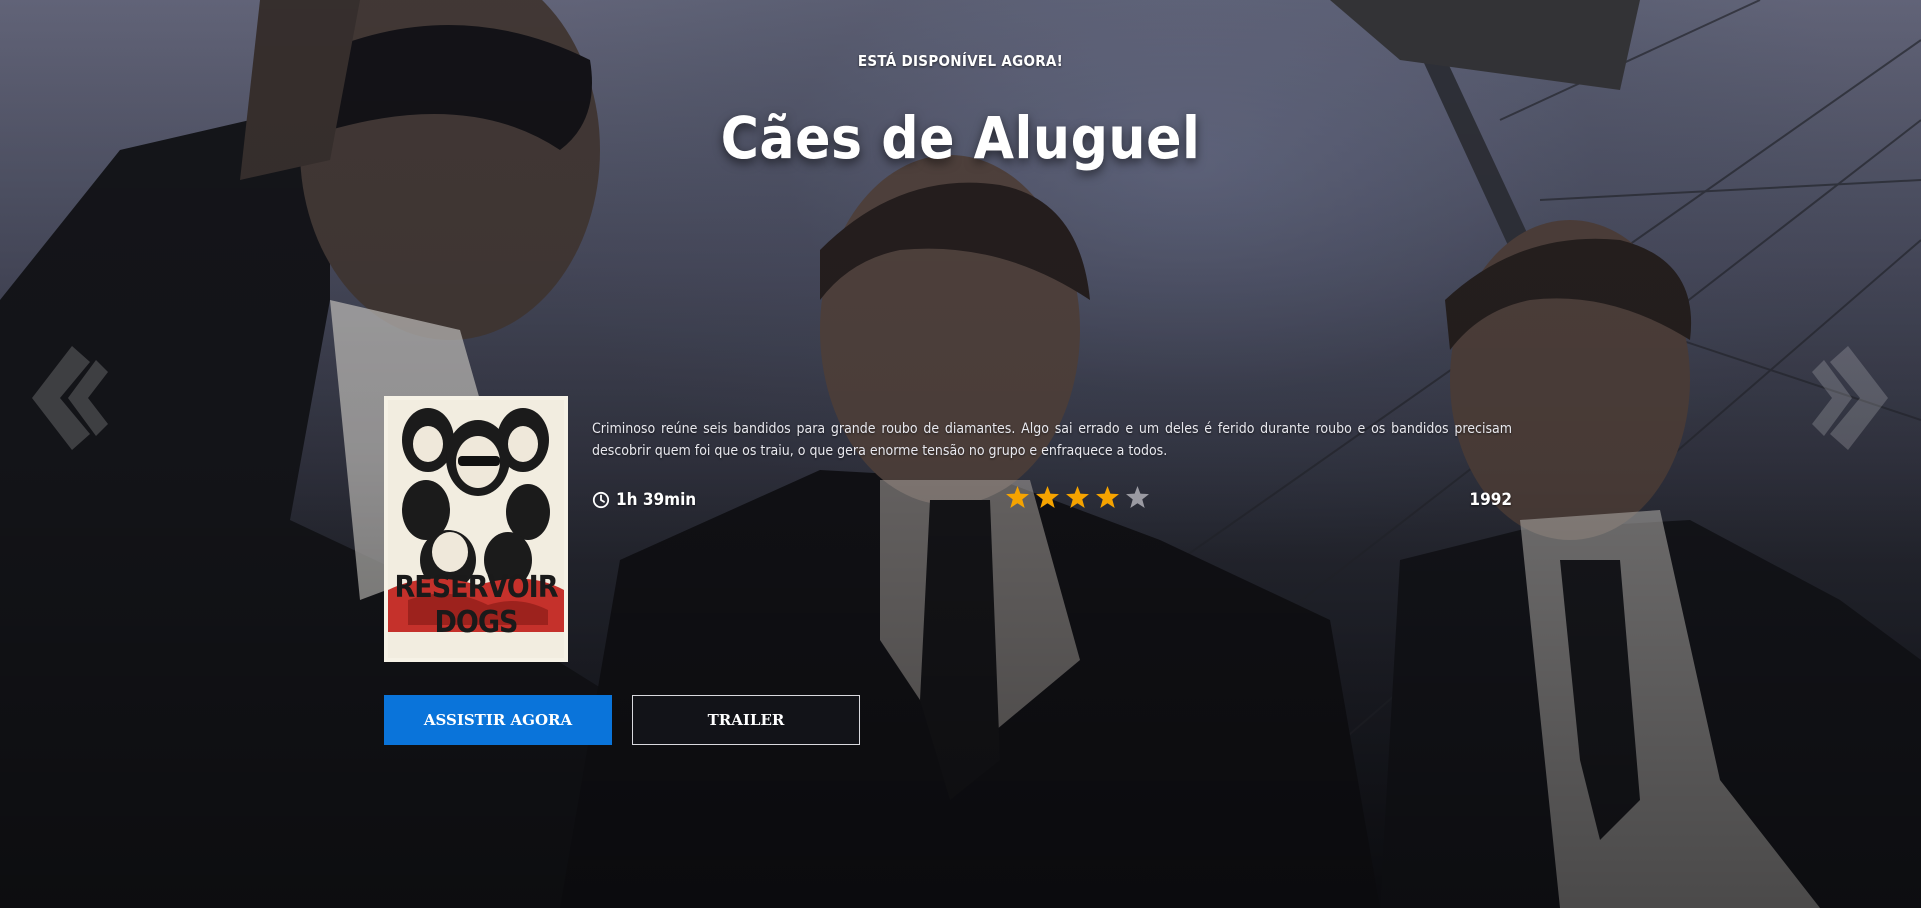 The image size is (1921, 908). Describe the element at coordinates (1137, 497) in the screenshot. I see `star-empty-icon` at that location.